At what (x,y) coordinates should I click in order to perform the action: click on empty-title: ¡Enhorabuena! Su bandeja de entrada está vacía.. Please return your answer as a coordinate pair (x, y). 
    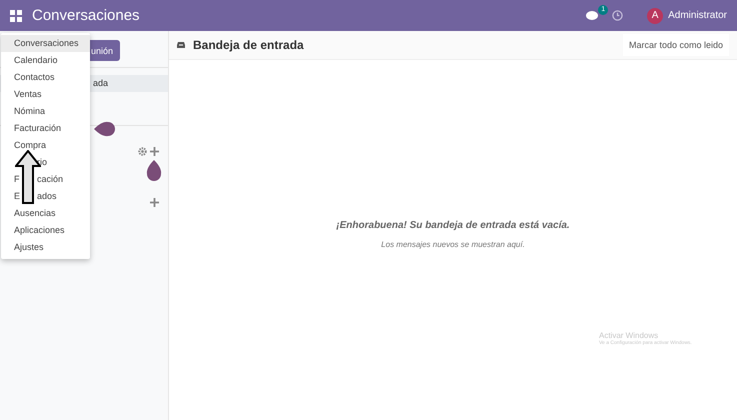
    Looking at the image, I should click on (453, 225).